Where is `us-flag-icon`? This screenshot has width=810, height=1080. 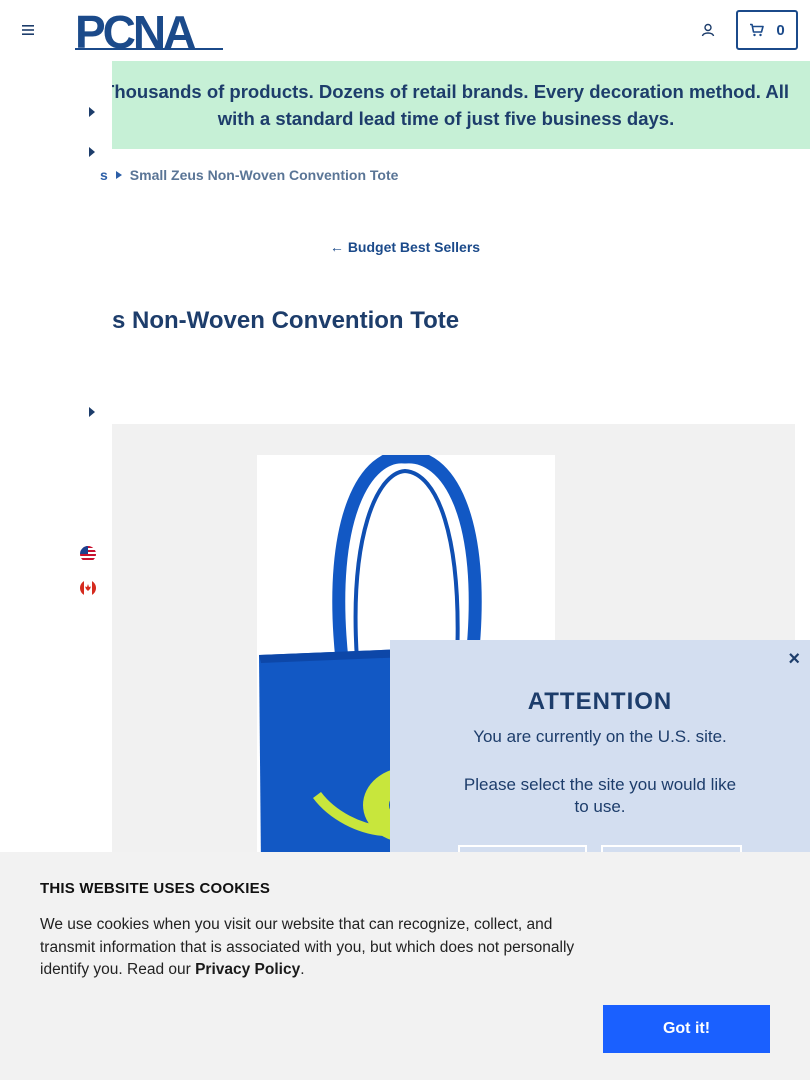 us-flag-icon is located at coordinates (88, 554).